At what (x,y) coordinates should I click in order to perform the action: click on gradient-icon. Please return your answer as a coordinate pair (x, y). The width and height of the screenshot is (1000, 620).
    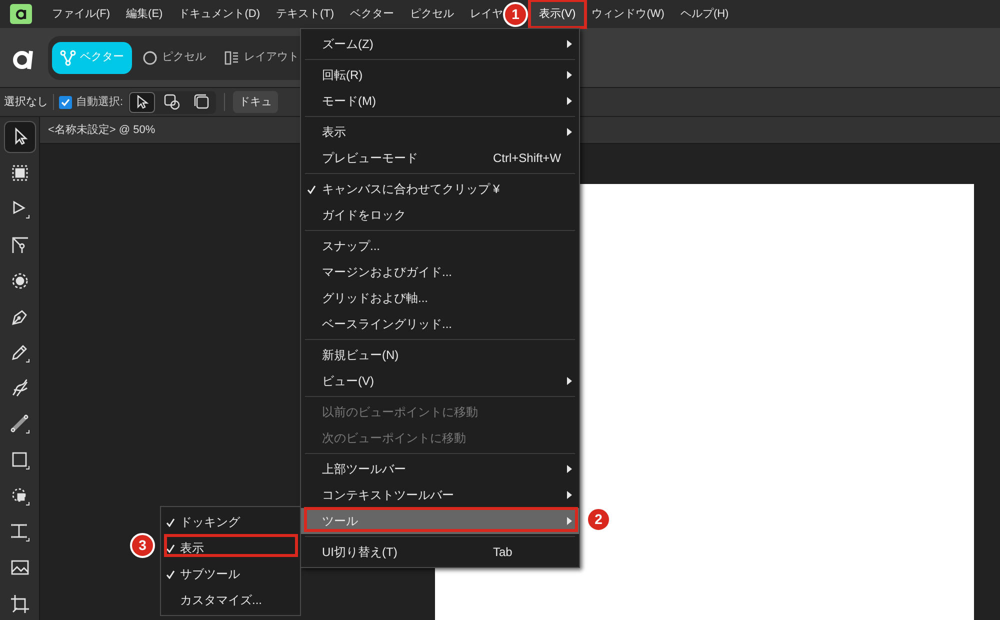
    Looking at the image, I should click on (19, 424).